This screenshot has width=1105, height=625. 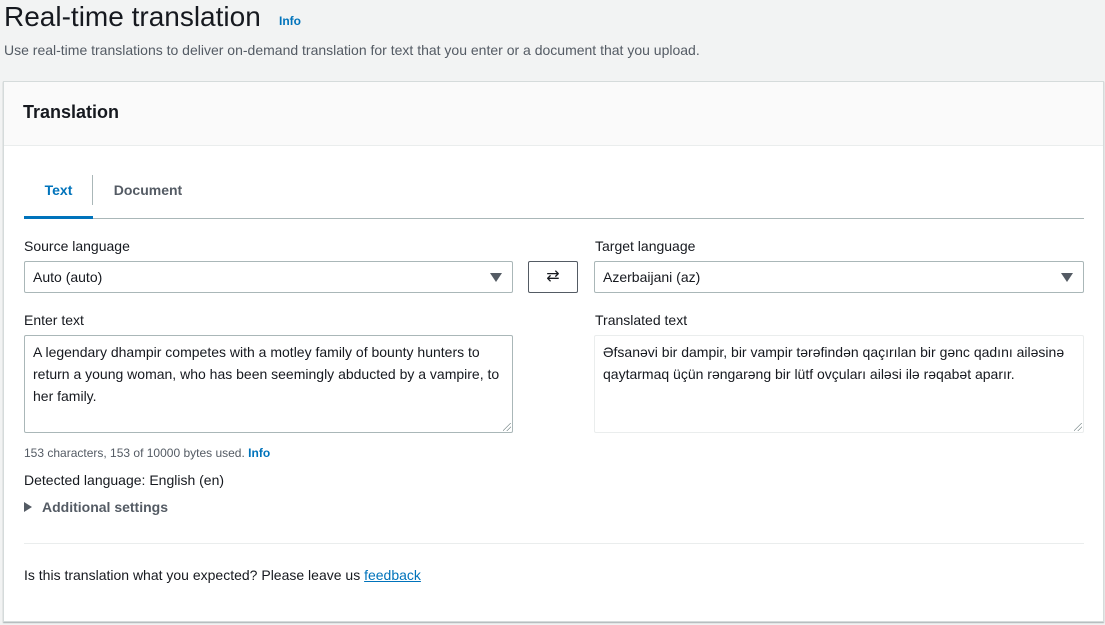 I want to click on source-language-select: Auto (auto), so click(x=268, y=277).